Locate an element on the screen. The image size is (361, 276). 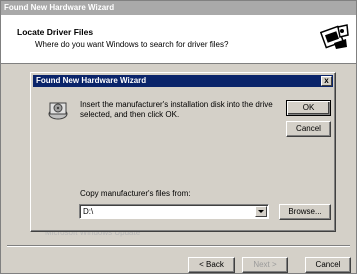
cancel-button: Cancel is located at coordinates (308, 129).